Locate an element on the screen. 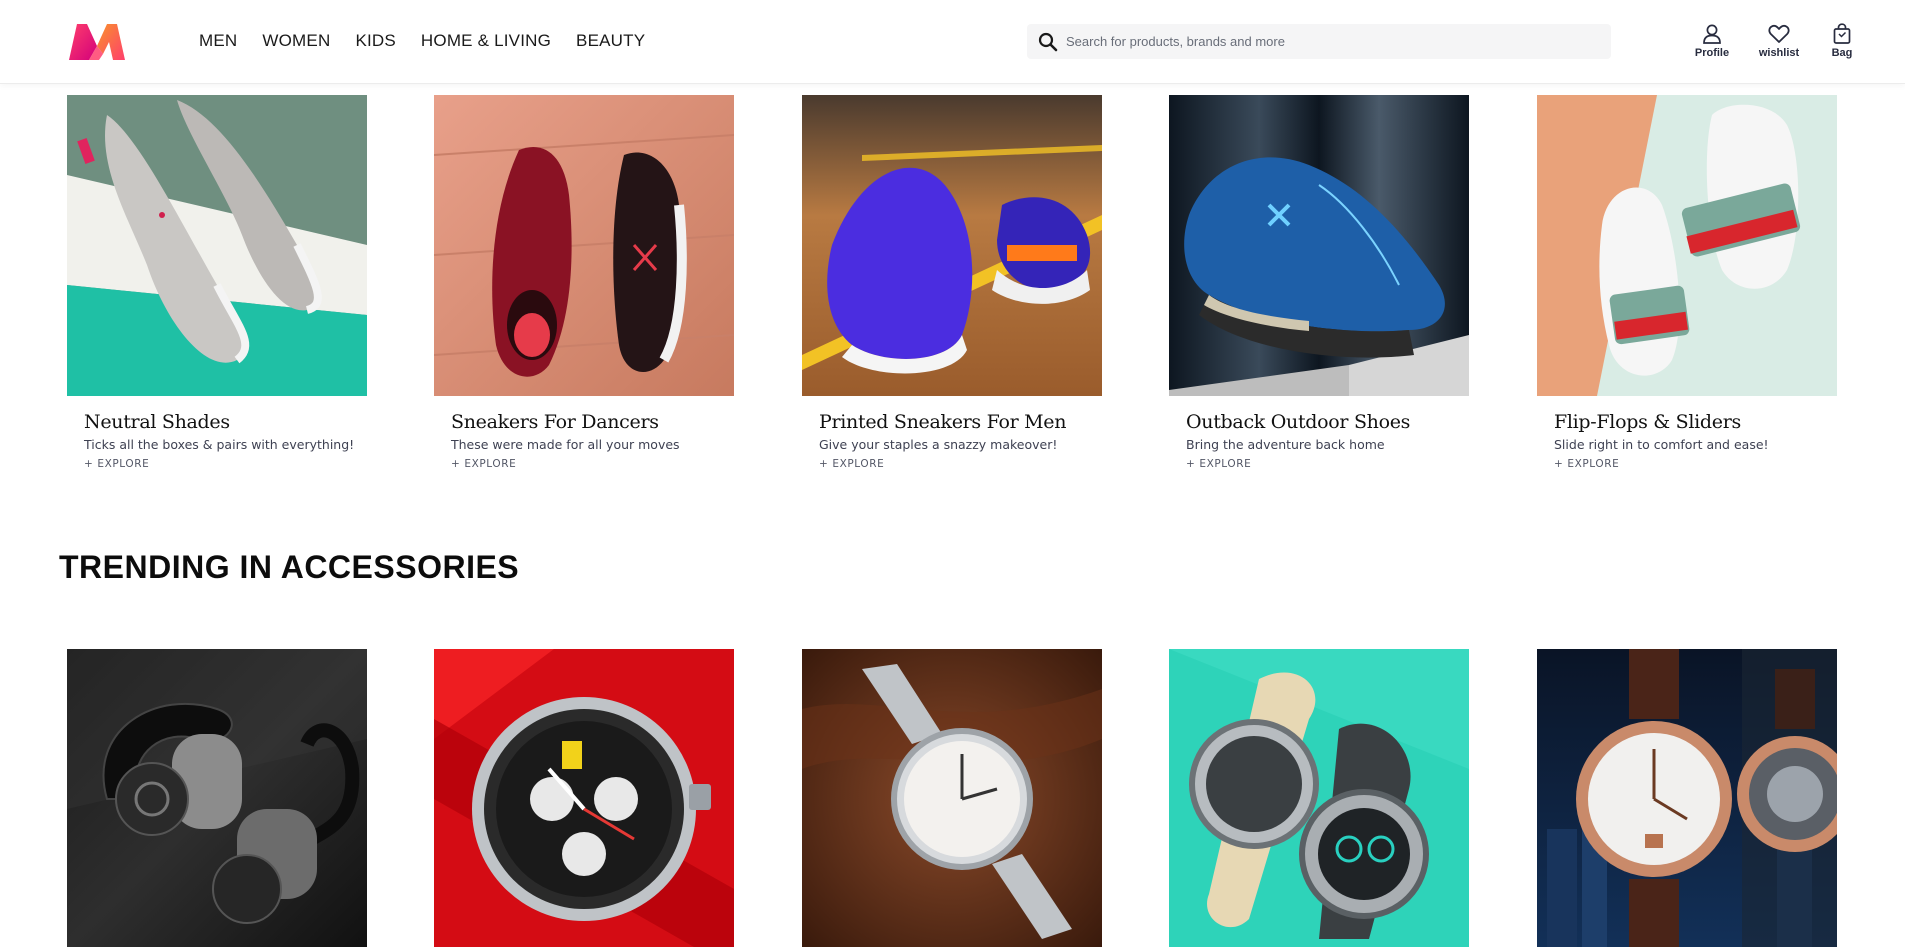  nav-men: MEN is located at coordinates (218, 41).